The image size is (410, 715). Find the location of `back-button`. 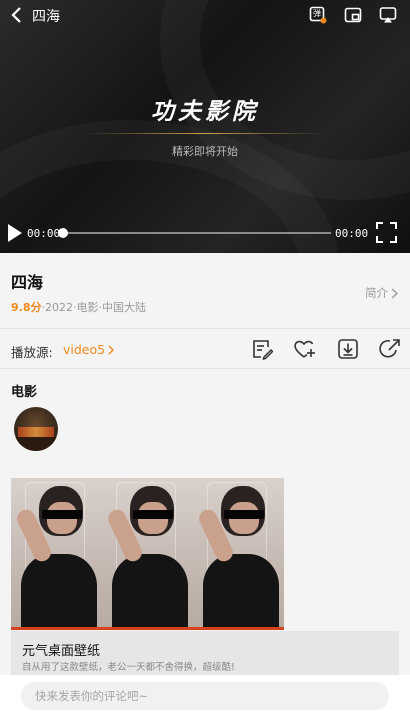

back-button is located at coordinates (17, 15).